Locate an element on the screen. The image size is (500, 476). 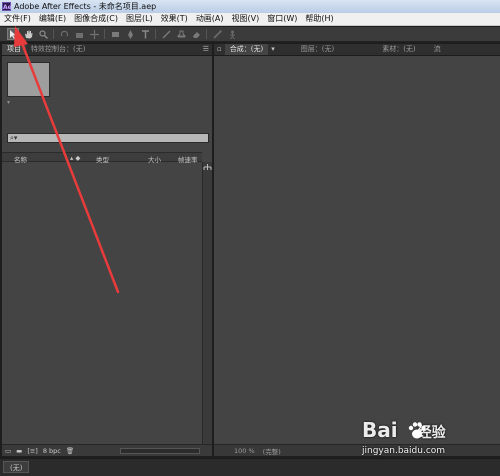
menu-animation: 动画(A) is located at coordinates (210, 19).